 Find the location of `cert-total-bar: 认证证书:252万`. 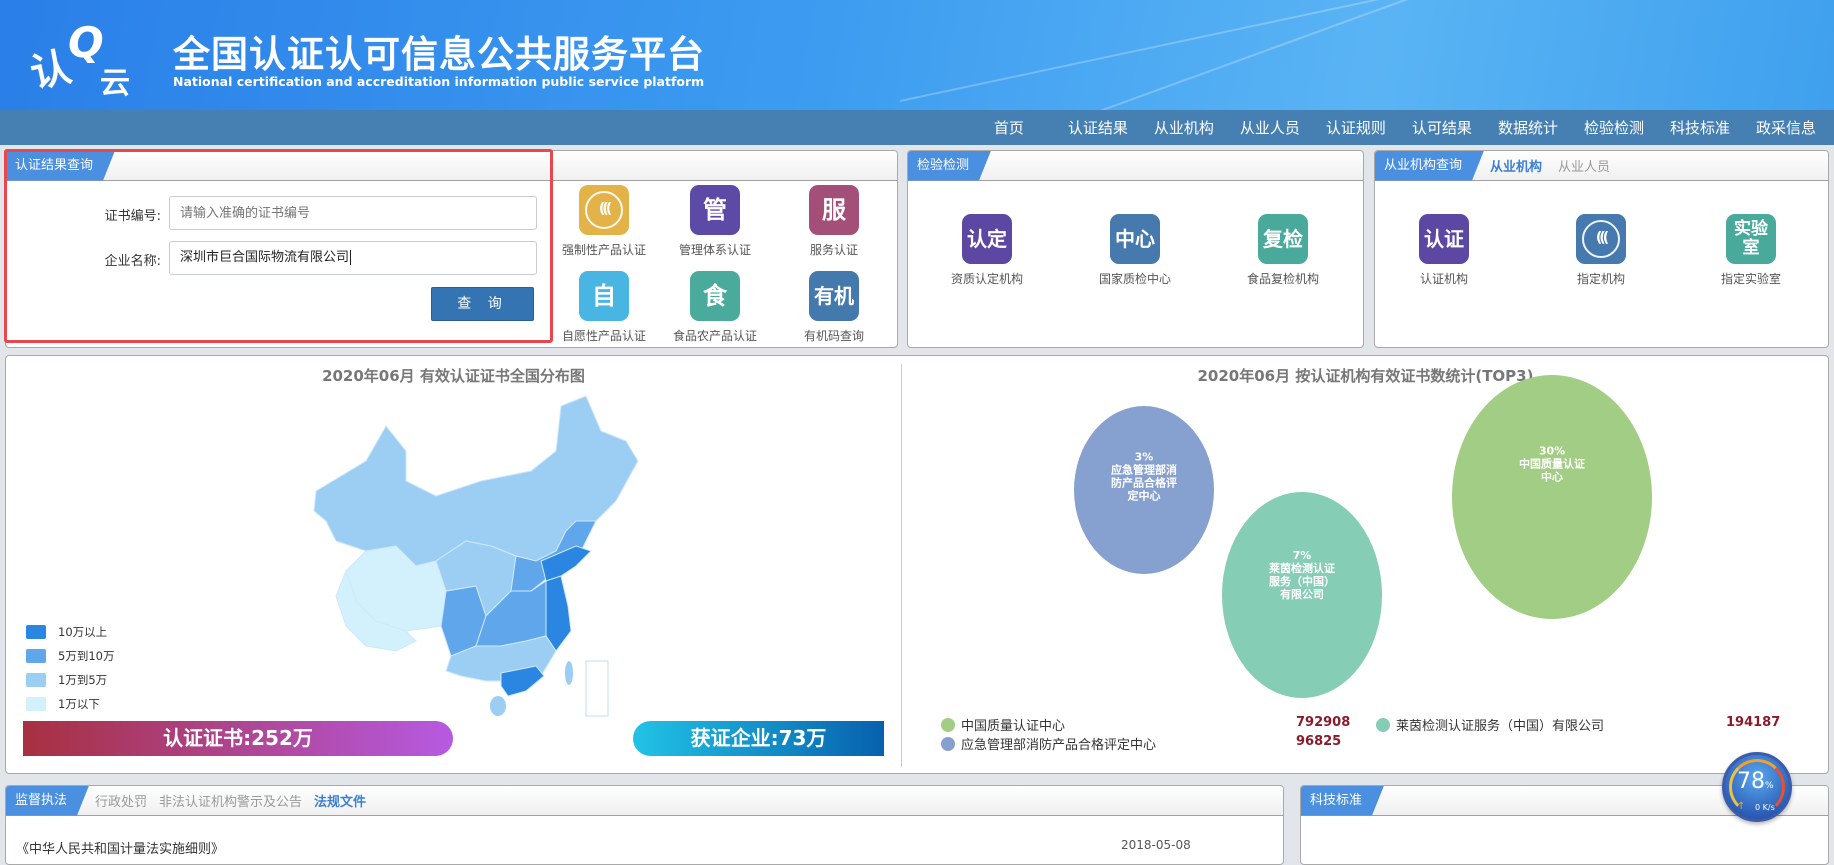

cert-total-bar: 认证证书:252万 is located at coordinates (238, 738).